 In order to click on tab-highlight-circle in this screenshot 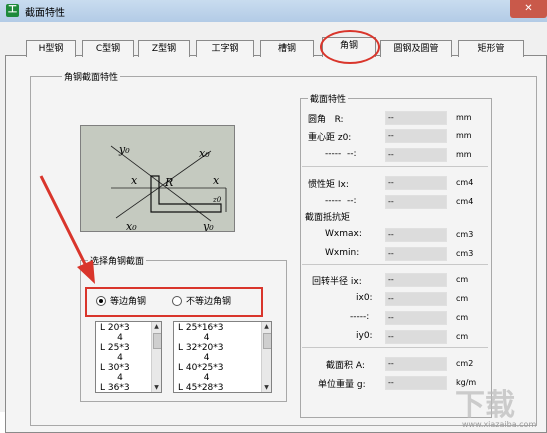, I will do `click(350, 47)`.